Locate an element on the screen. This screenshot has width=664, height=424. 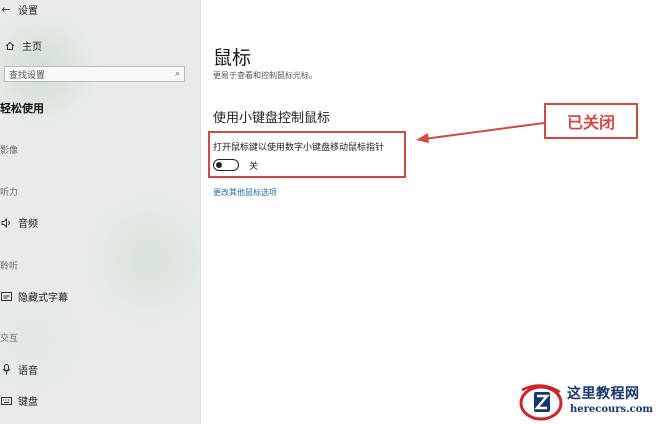
section-vision: 影像 is located at coordinates (9, 151).